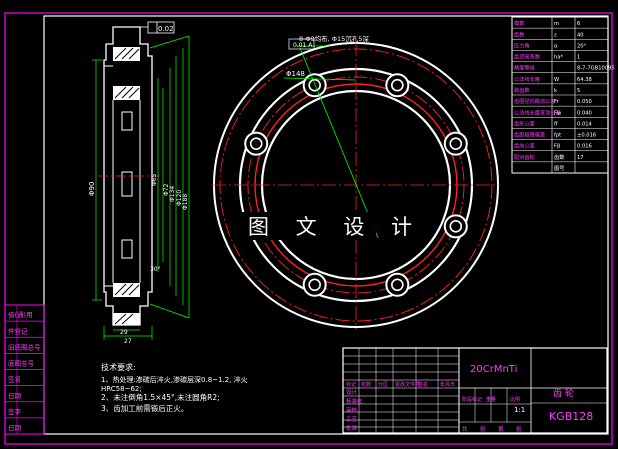  I want to click on gear-table-cell: 0.040, so click(584, 113).